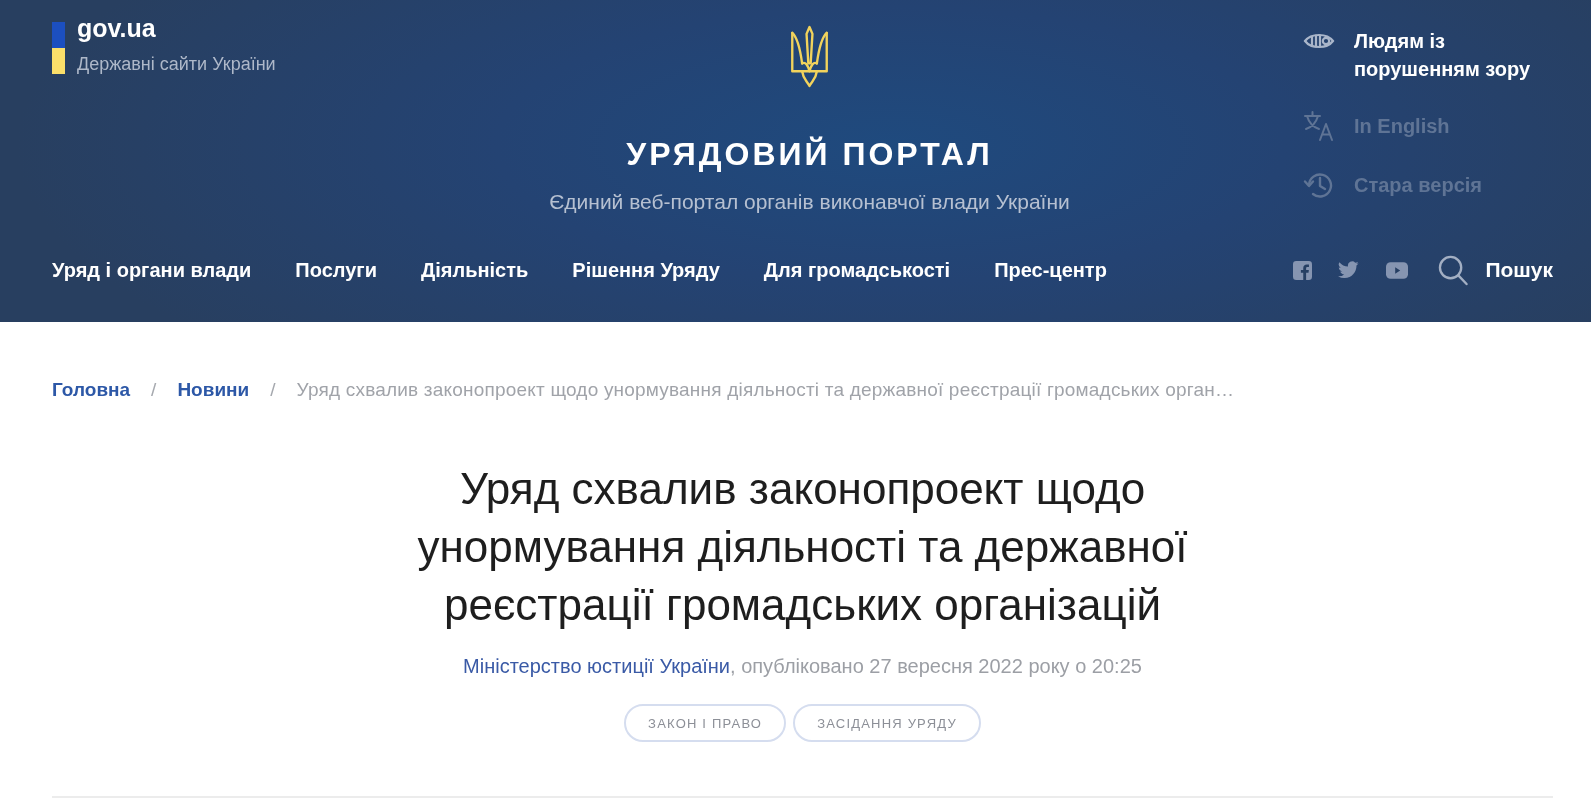 This screenshot has width=1591, height=800. What do you see at coordinates (1319, 41) in the screenshot?
I see `eye-icon` at bounding box center [1319, 41].